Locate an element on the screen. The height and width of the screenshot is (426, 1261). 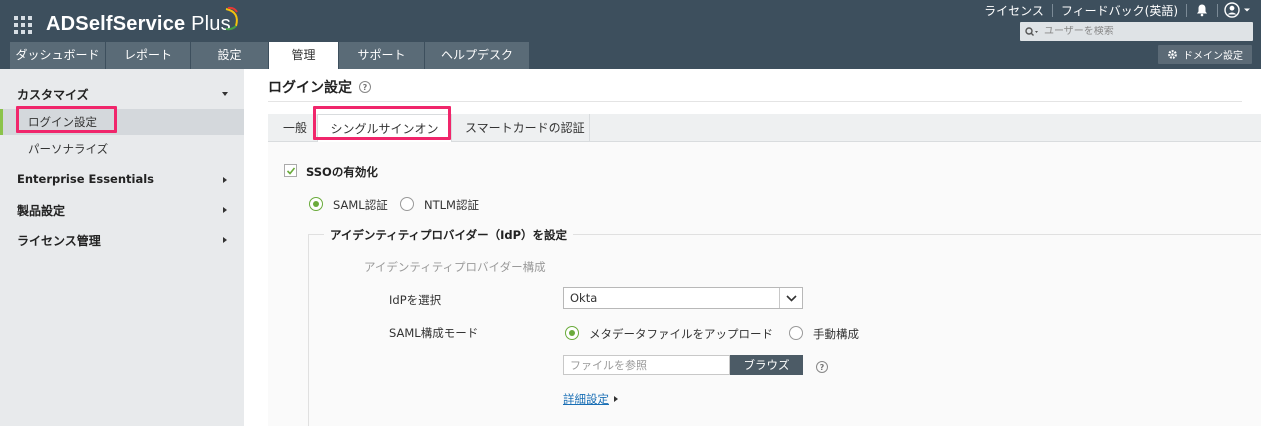
tab-configuration: 設定 is located at coordinates (230, 55).